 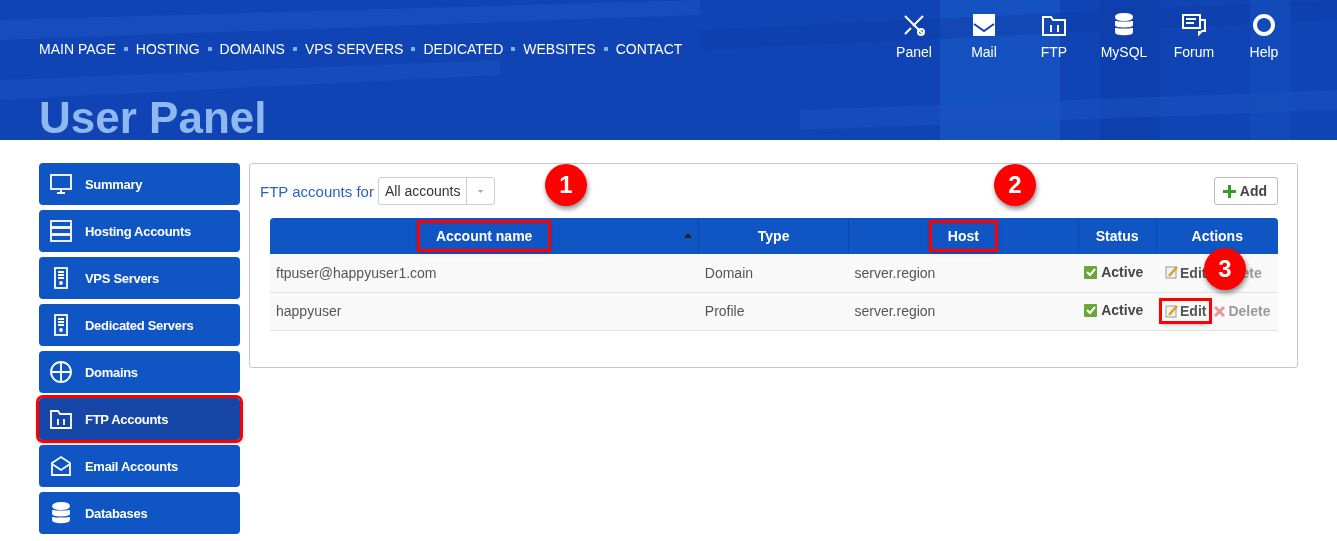 I want to click on table-cell: ftpuser@happyuser1.com, so click(x=484, y=273).